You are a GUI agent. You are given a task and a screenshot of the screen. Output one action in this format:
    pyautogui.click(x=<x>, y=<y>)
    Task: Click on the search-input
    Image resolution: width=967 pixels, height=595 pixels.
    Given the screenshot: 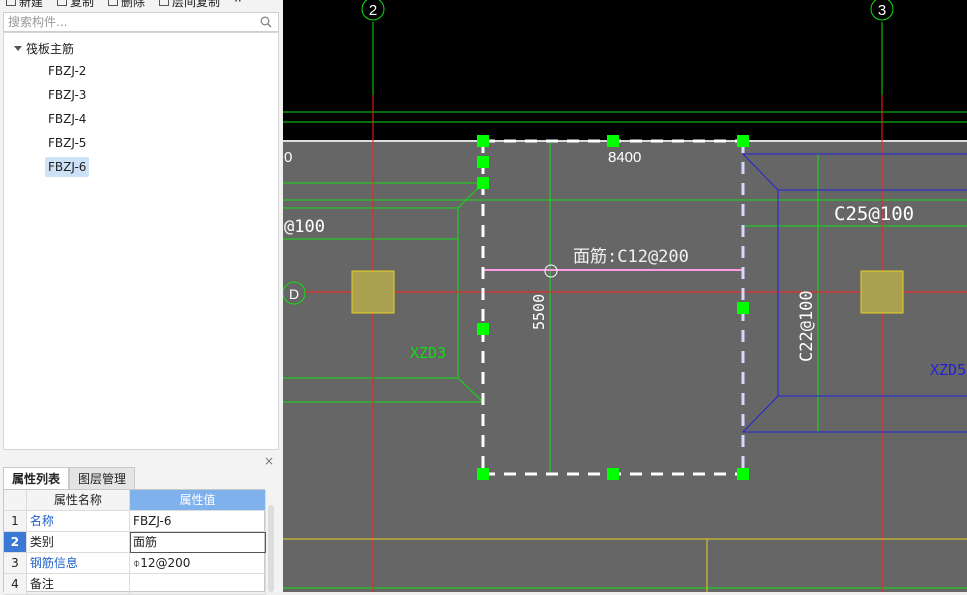 What is the action you would take?
    pyautogui.click(x=128, y=22)
    